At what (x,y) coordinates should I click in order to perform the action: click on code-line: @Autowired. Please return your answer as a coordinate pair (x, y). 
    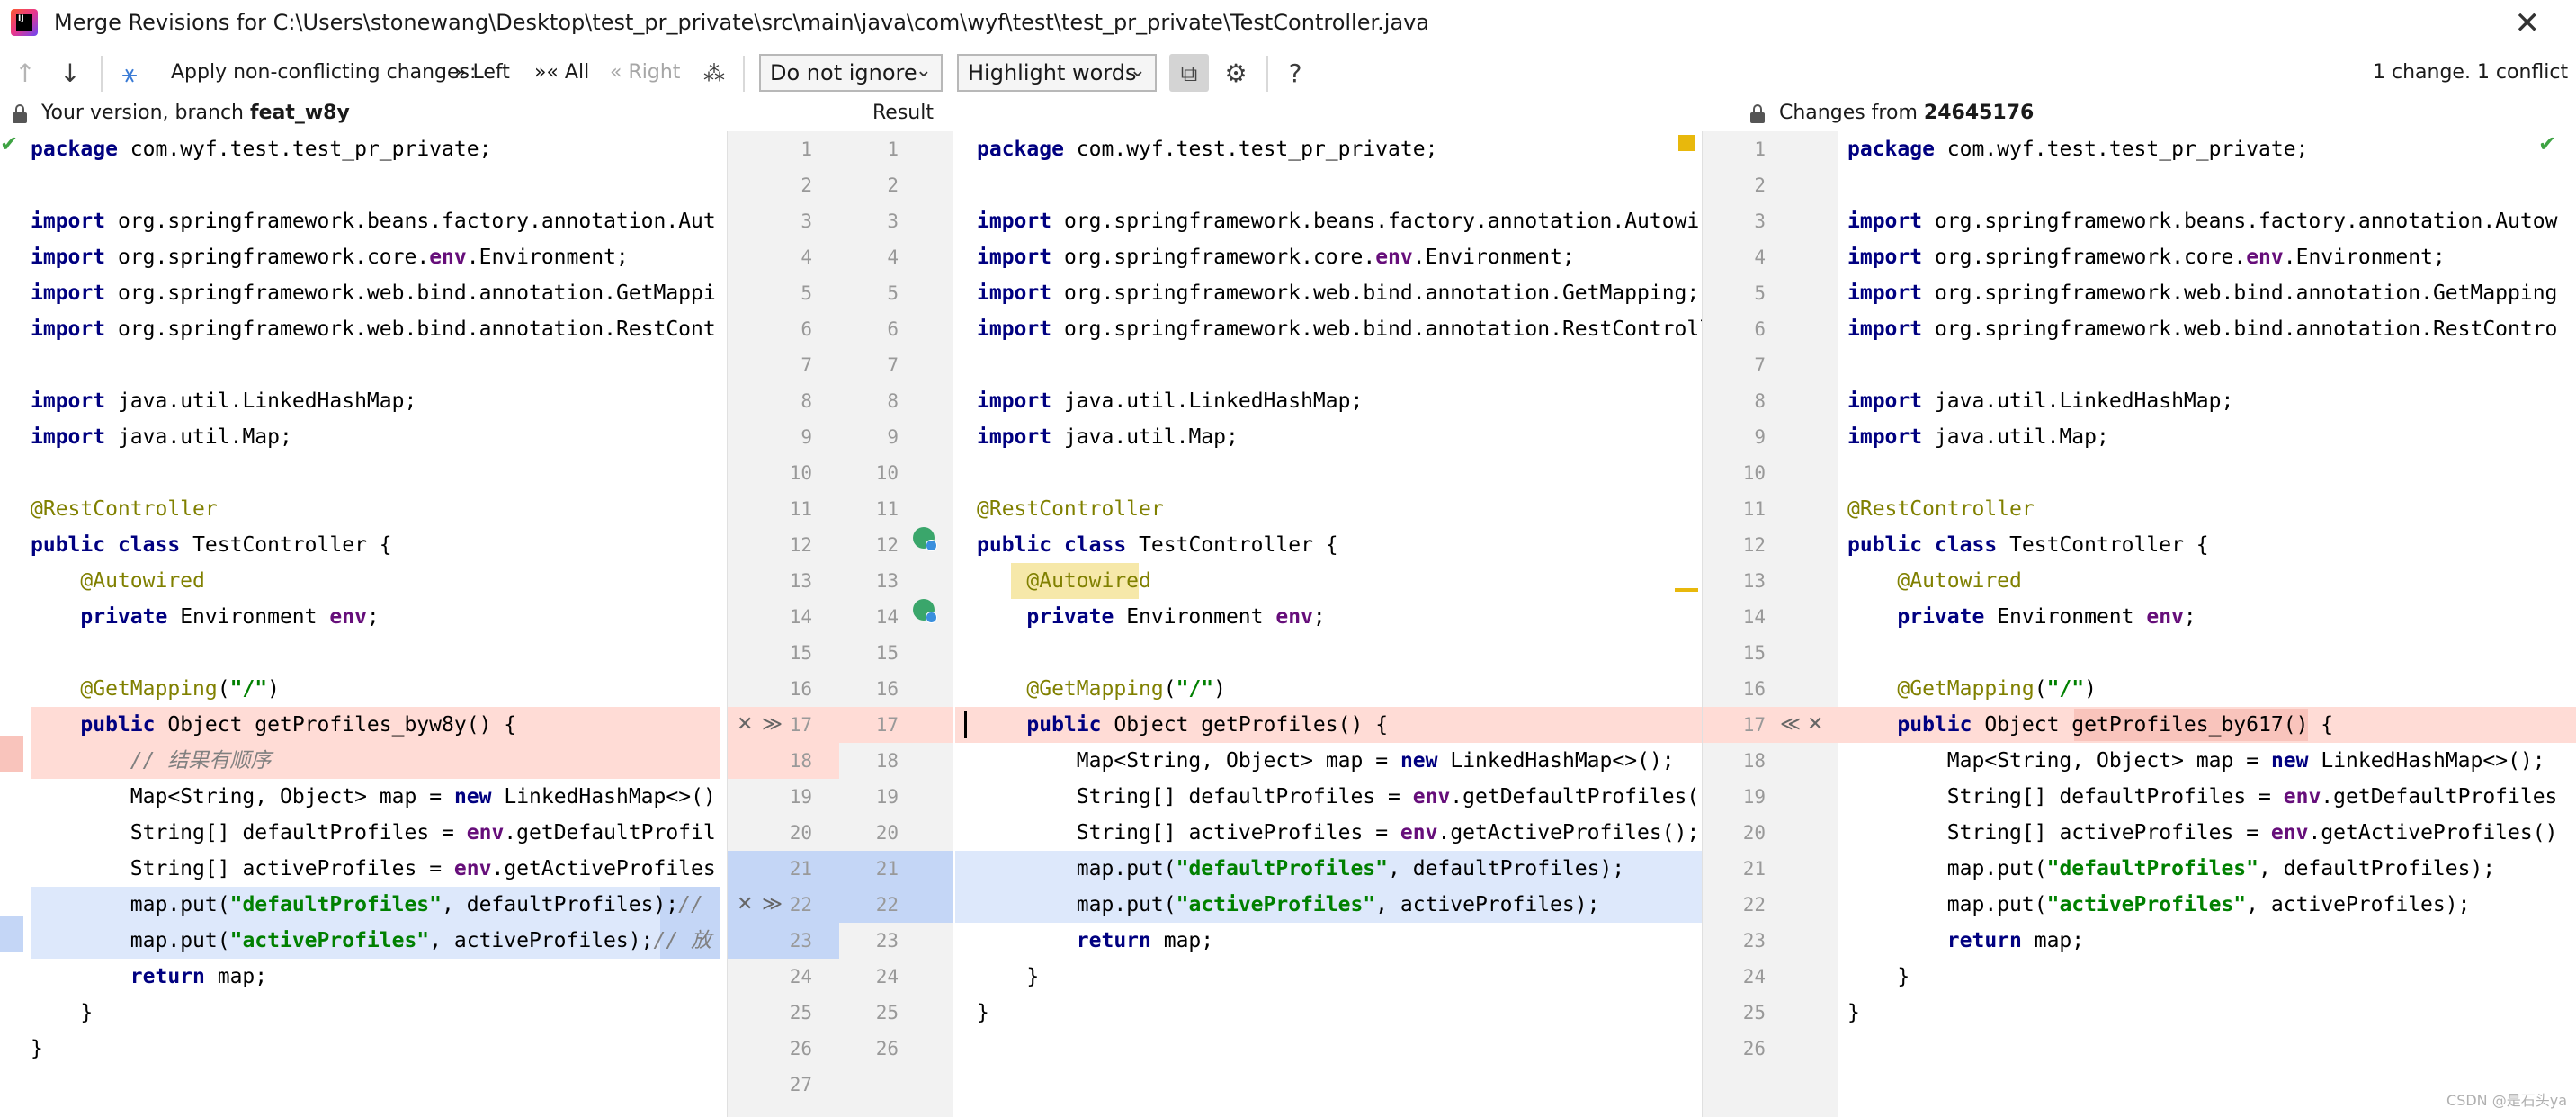
    Looking at the image, I should click on (1959, 581).